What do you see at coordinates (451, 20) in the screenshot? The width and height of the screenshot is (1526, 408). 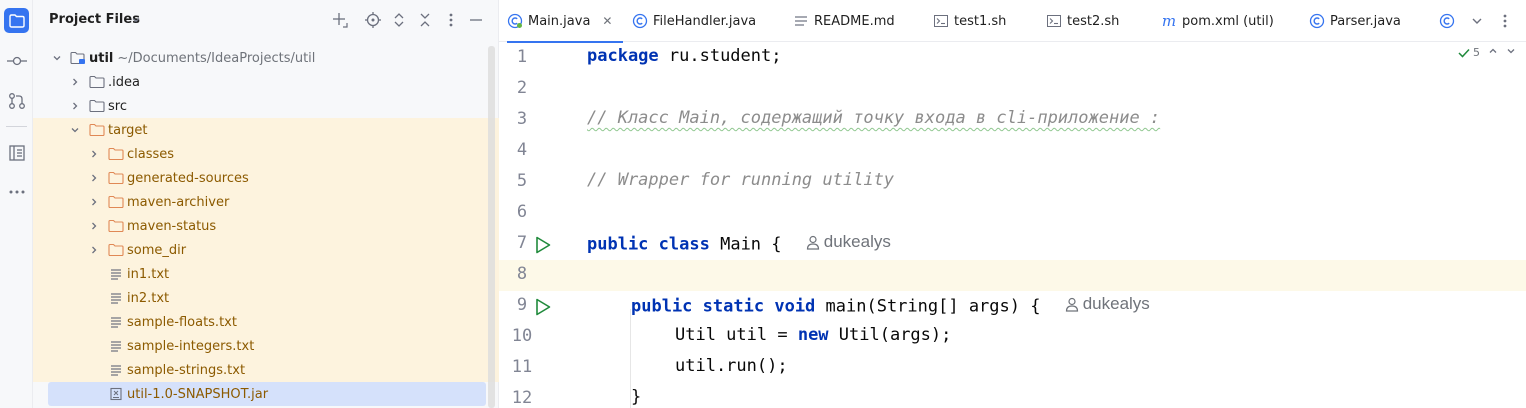 I see `options-icon` at bounding box center [451, 20].